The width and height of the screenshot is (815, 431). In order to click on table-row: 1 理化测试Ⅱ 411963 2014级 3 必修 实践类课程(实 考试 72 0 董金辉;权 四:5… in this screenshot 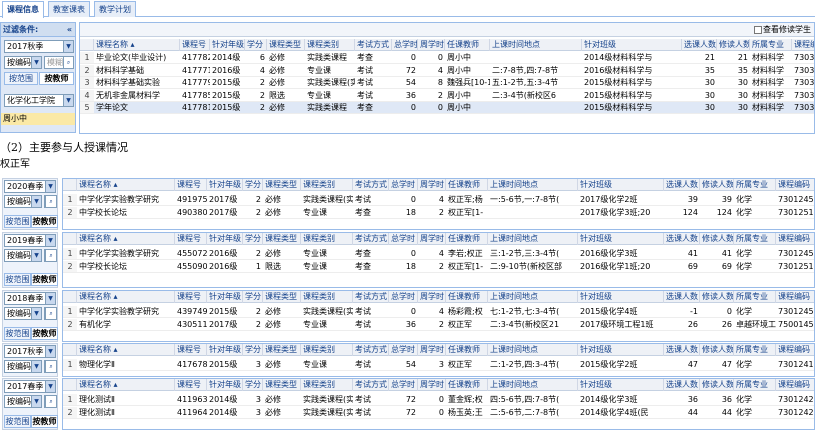, I will do `click(438, 400)`.